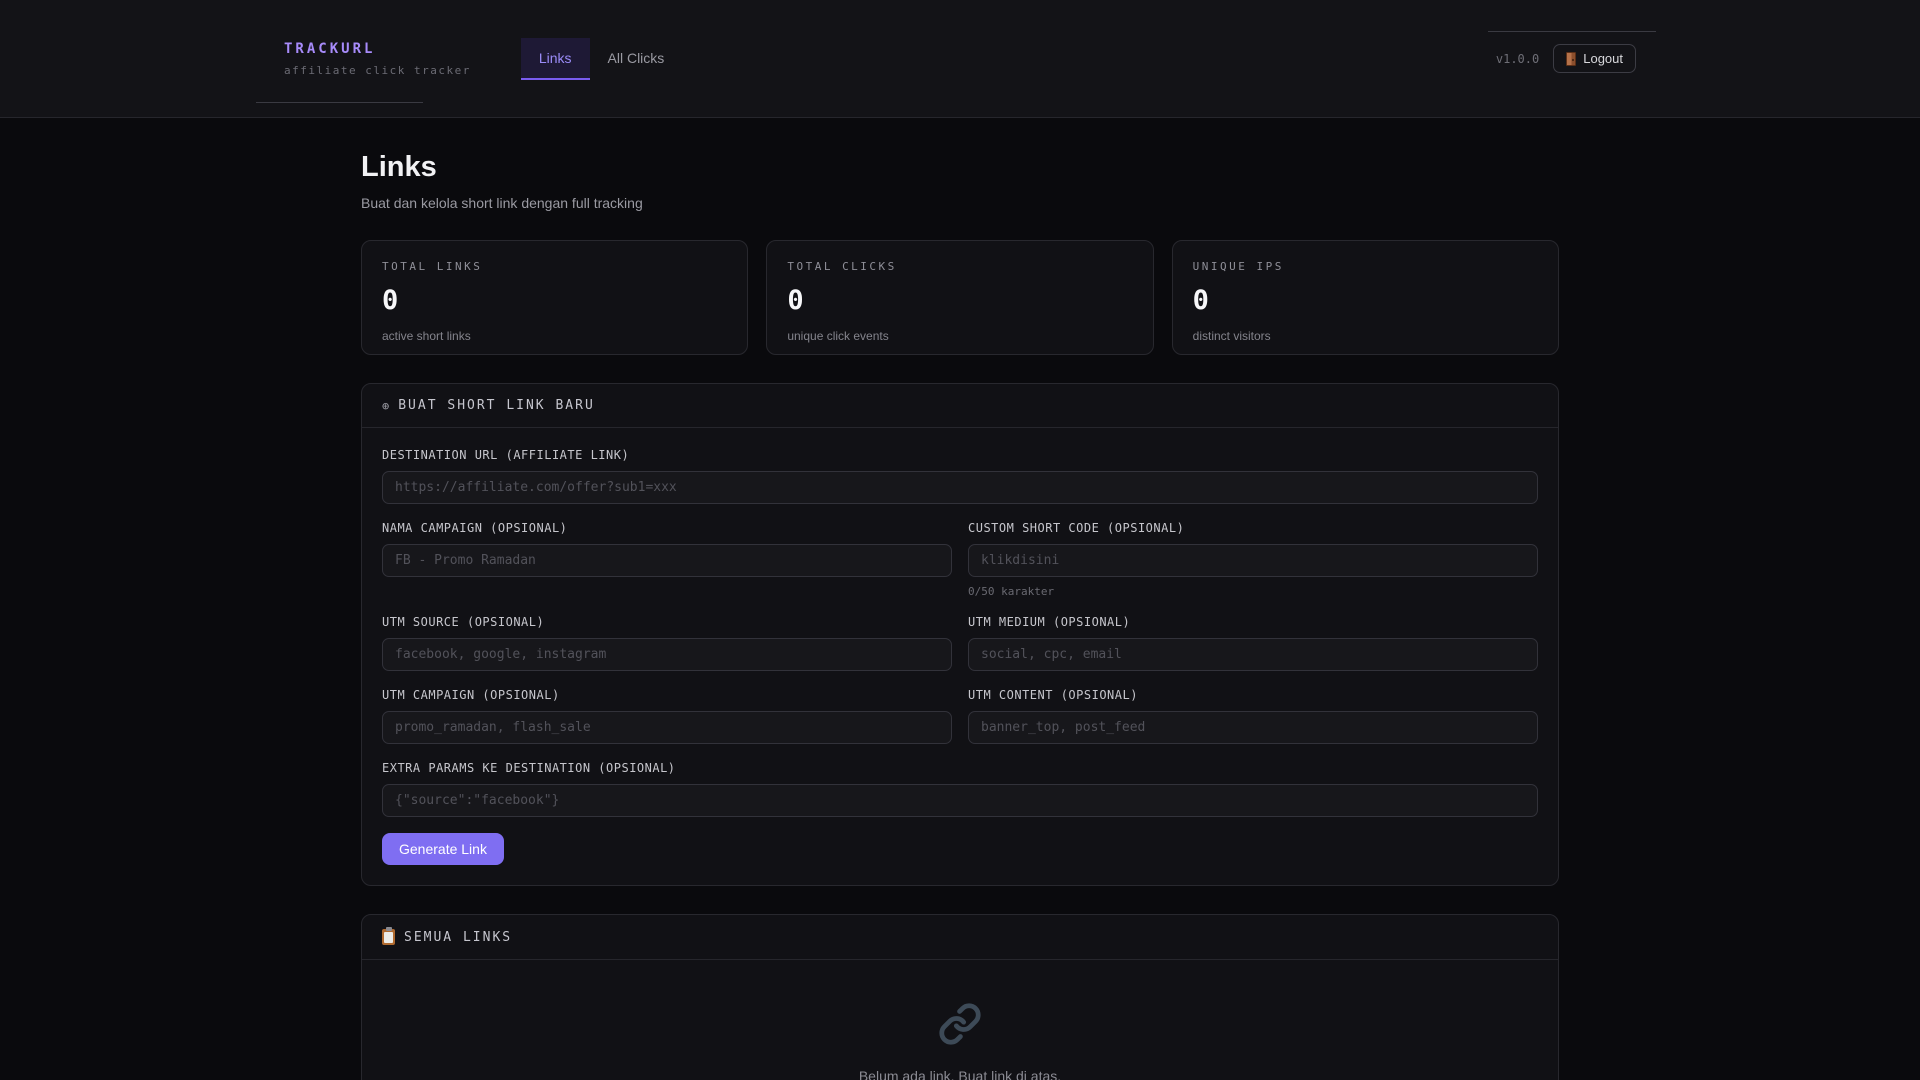  I want to click on destination-url-input, so click(960, 487).